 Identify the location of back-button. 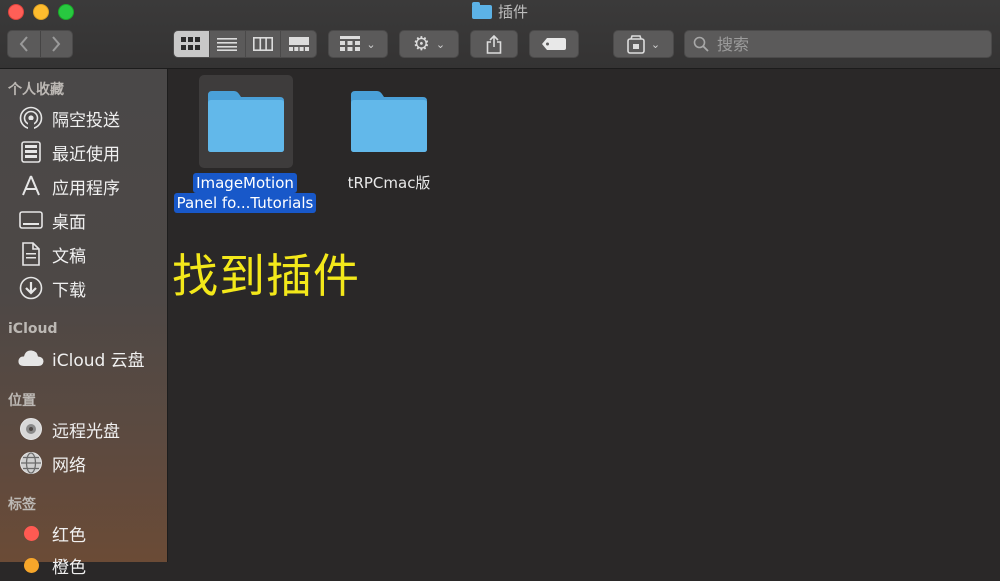
(24, 44).